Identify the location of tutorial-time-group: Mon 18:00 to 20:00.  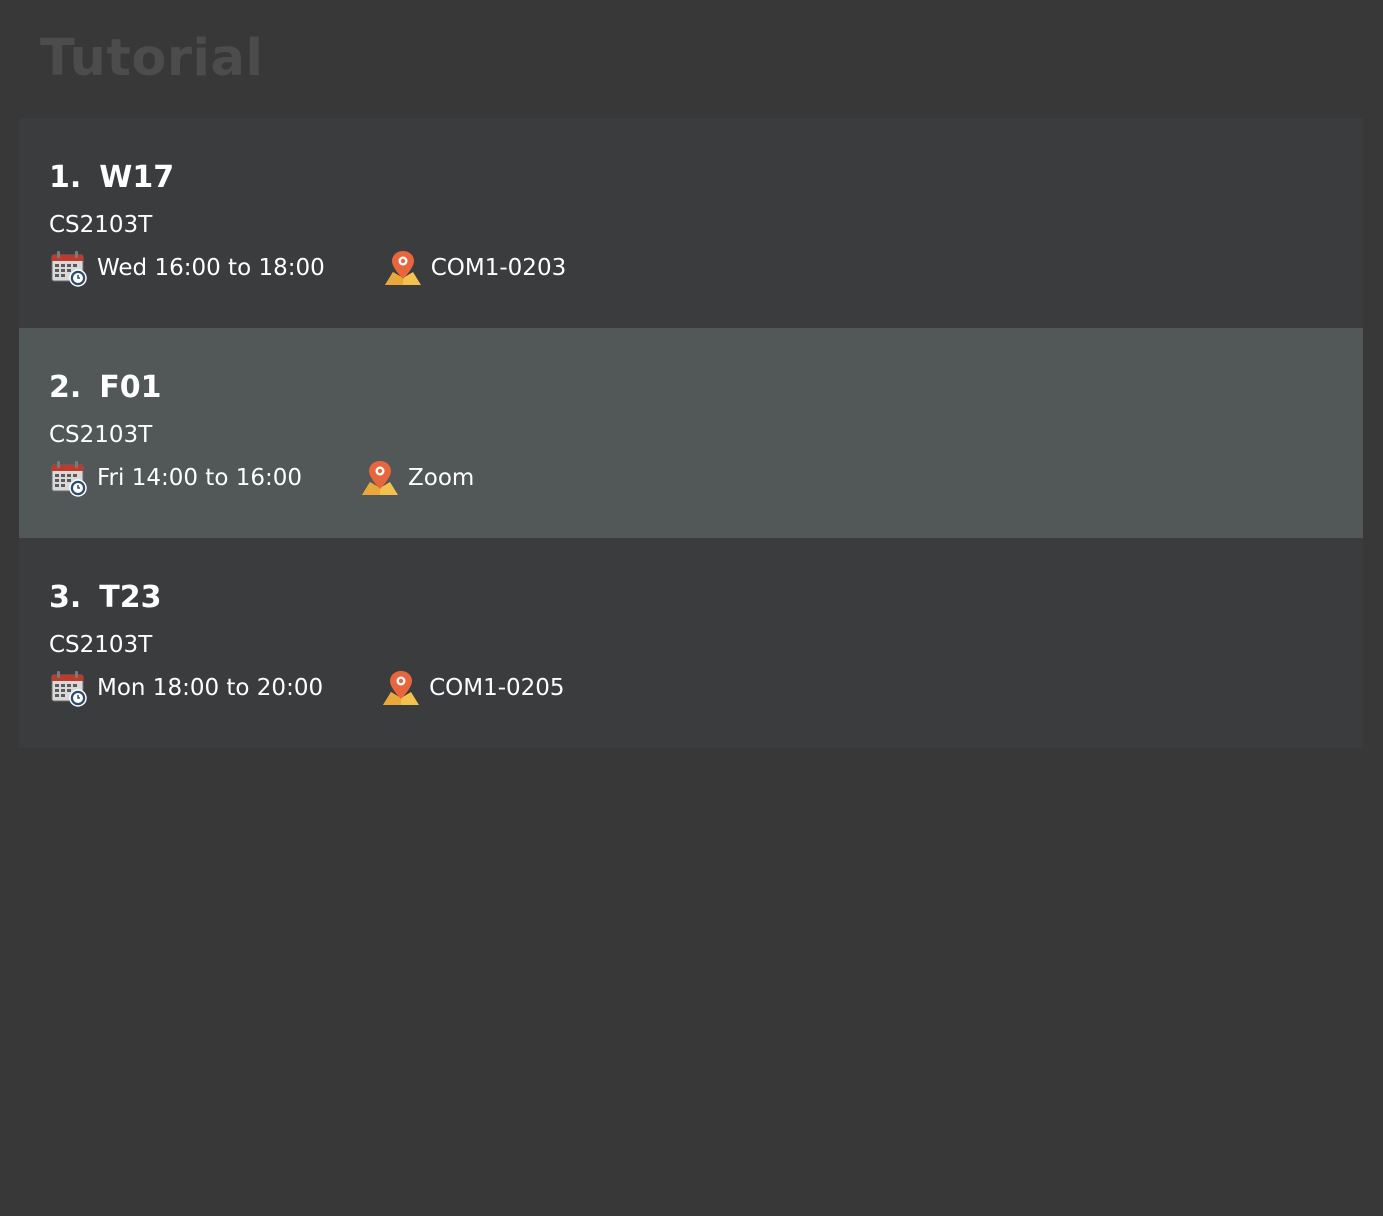
(186, 688).